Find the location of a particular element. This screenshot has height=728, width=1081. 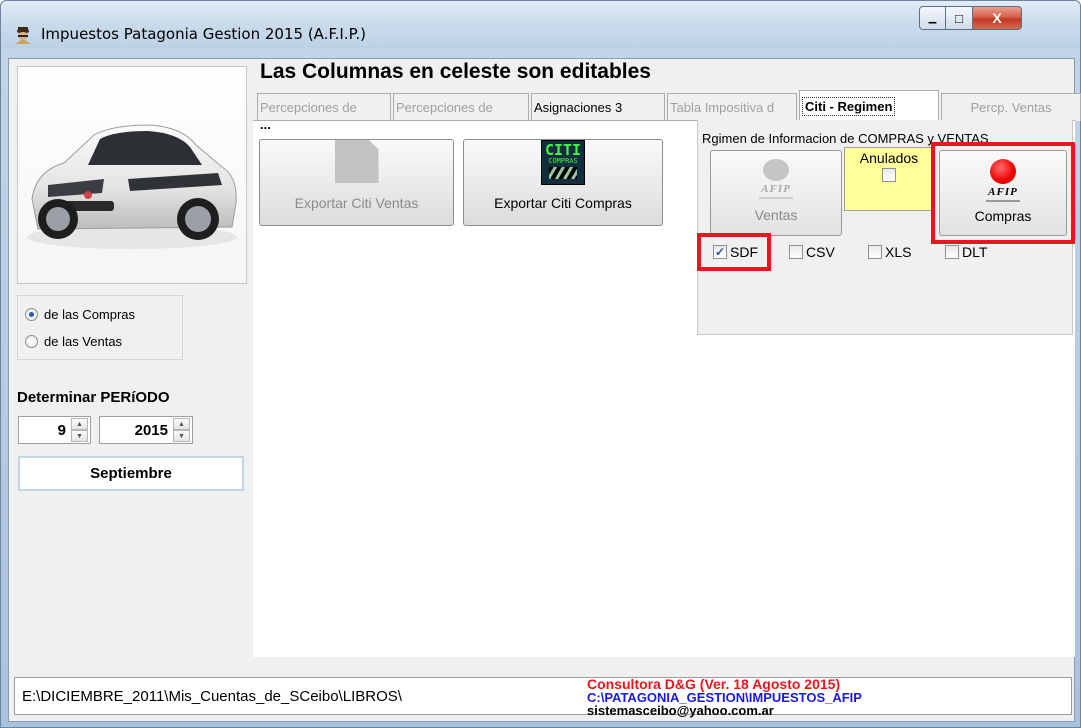

tab-percepciones-1: Percepciones de is located at coordinates (324, 107).